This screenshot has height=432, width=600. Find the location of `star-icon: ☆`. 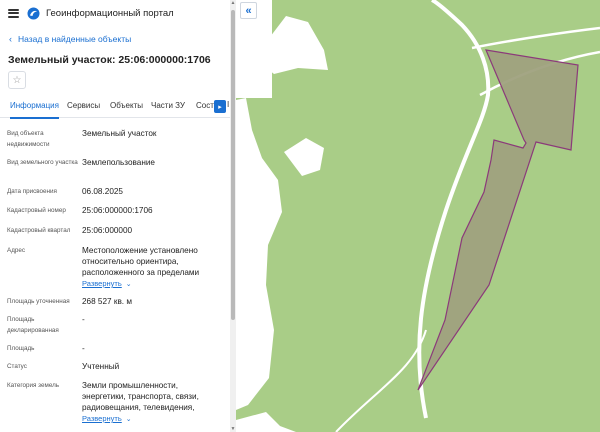

star-icon: ☆ is located at coordinates (17, 80).